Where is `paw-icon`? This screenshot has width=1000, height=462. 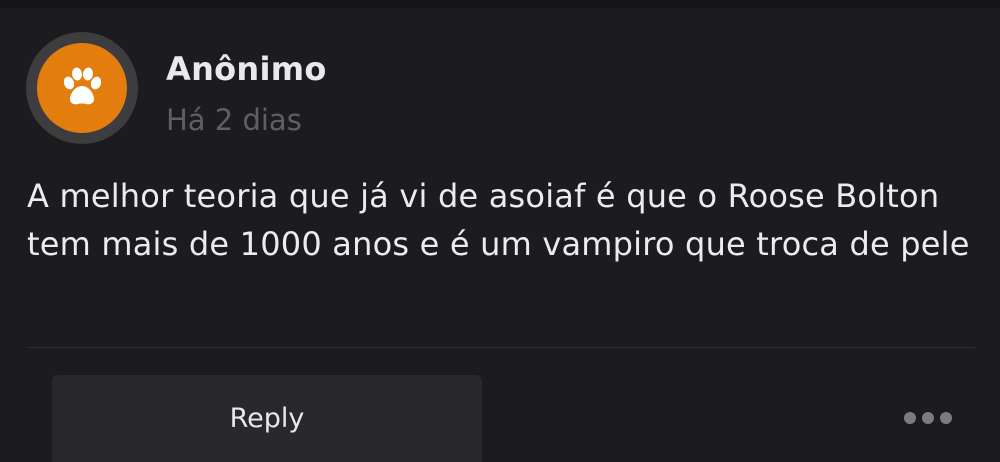 paw-icon is located at coordinates (82, 86).